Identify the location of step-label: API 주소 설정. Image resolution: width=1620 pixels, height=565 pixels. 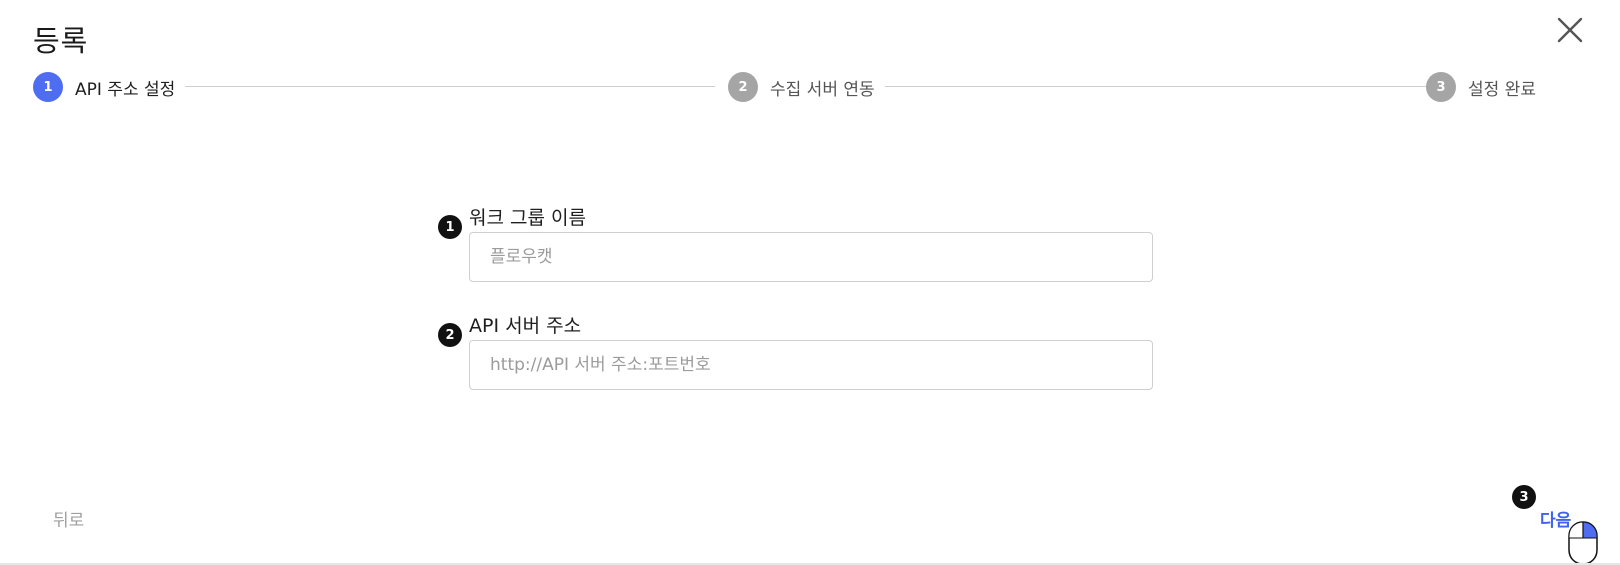
(125, 89).